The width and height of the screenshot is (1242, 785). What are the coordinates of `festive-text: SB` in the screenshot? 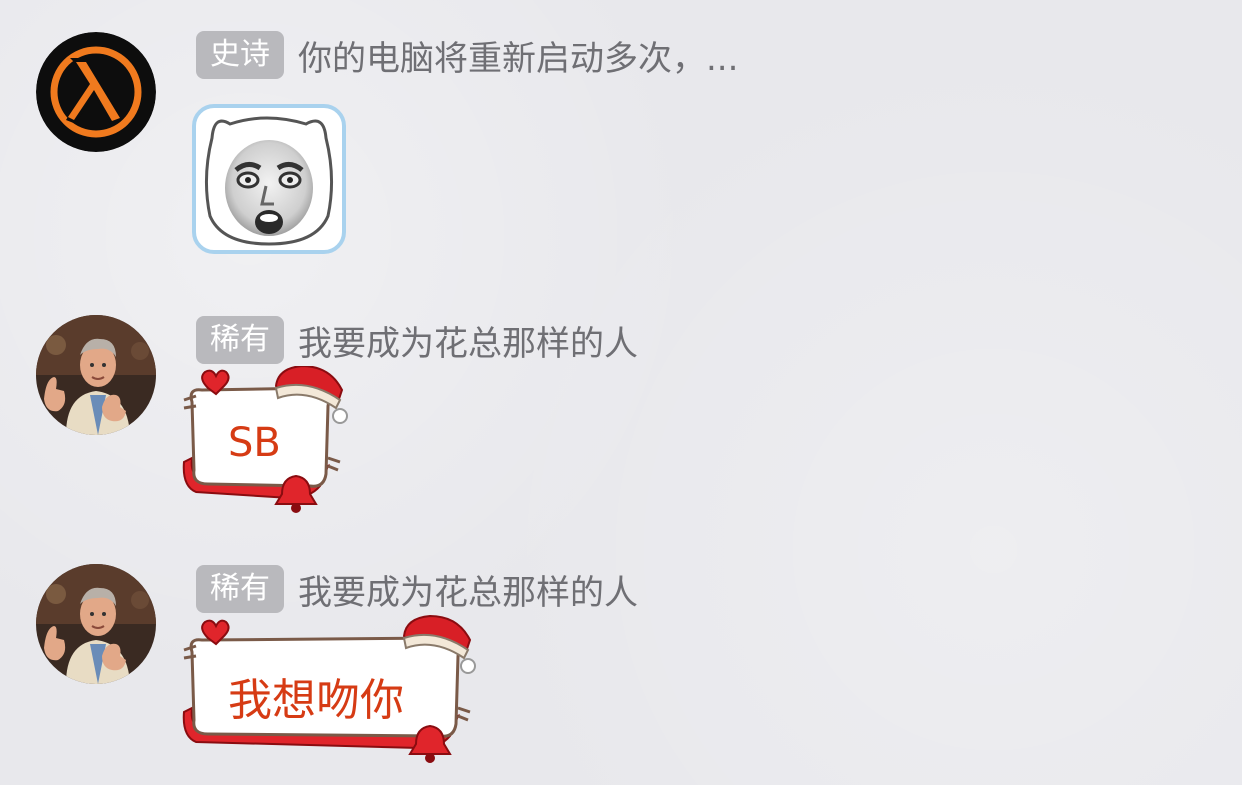 It's located at (254, 443).